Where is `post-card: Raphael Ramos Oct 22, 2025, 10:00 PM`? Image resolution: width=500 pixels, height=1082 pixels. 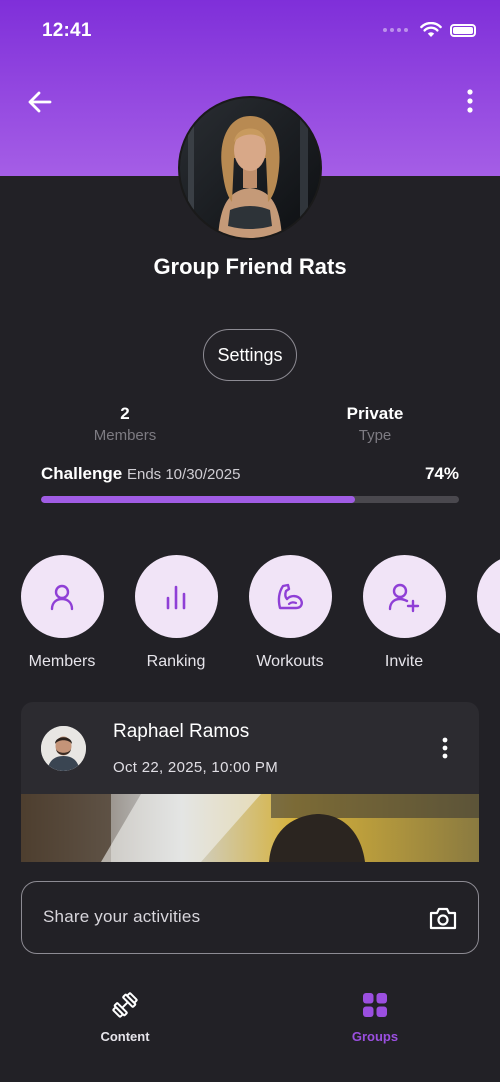 post-card: Raphael Ramos Oct 22, 2025, 10:00 PM is located at coordinates (250, 782).